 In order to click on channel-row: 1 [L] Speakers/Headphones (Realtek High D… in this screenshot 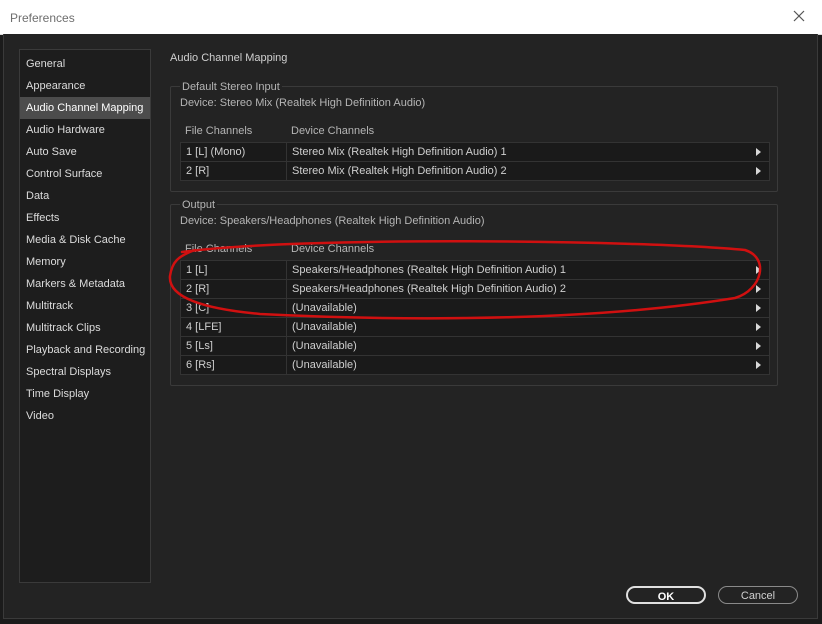, I will do `click(475, 270)`.